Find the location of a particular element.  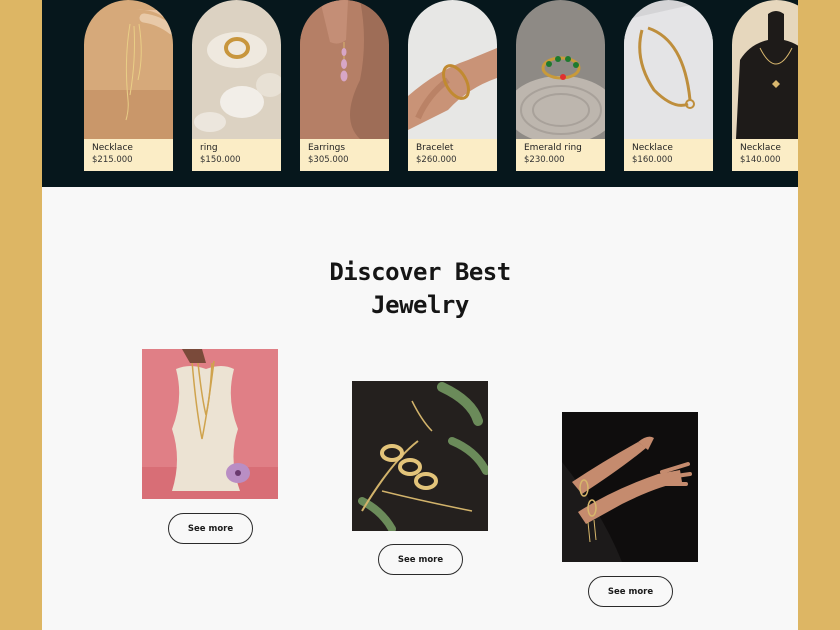

product-card-info: Bracelet $260.000 is located at coordinates (452, 155).